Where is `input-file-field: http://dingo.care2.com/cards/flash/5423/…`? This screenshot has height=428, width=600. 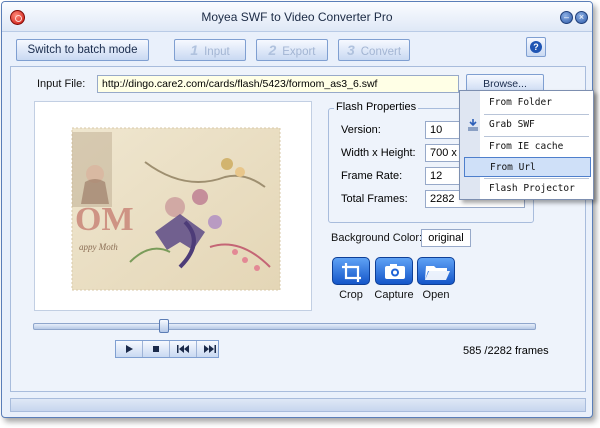 input-file-field: http://dingo.care2.com/cards/flash/5423/… is located at coordinates (278, 84).